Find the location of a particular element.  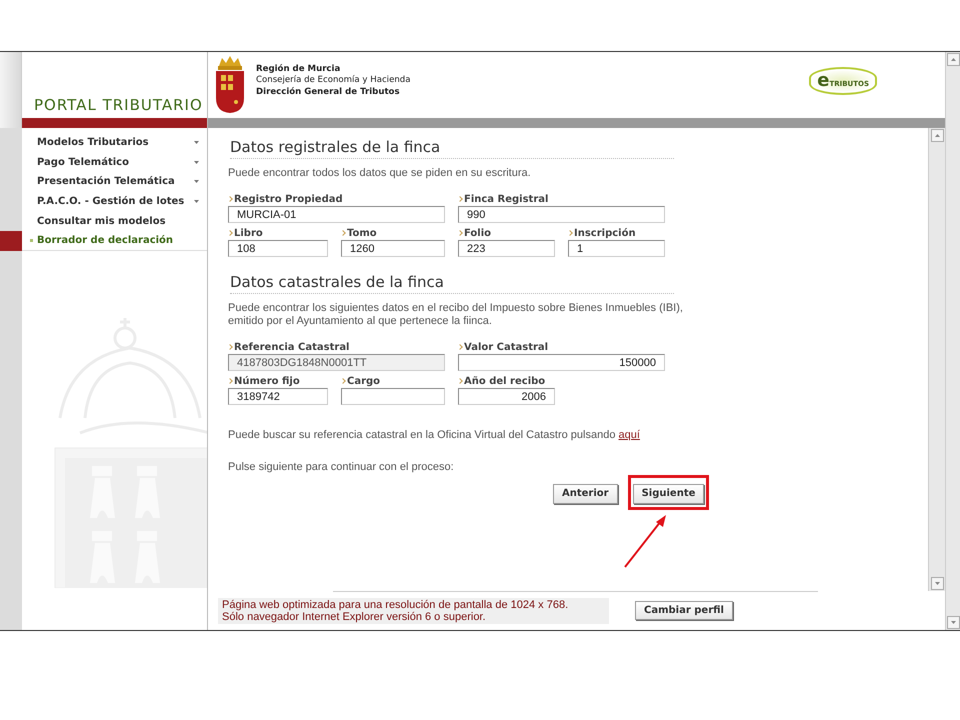

pointer-arrow is located at coordinates (645, 541).